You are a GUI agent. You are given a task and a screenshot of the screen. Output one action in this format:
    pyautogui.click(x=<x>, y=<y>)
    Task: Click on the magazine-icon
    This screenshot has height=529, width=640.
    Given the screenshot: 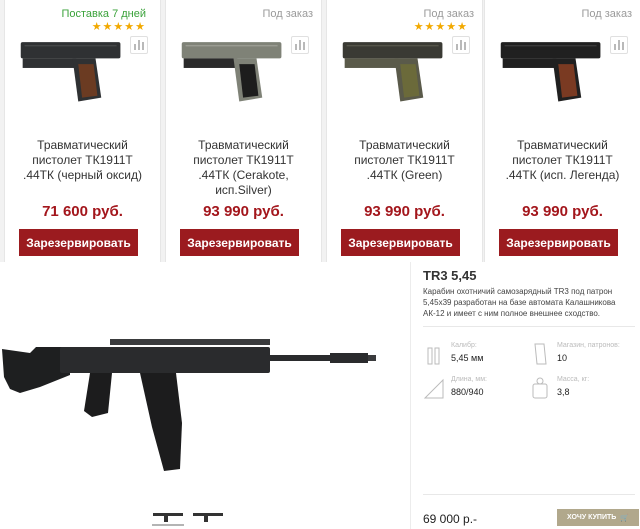 What is the action you would take?
    pyautogui.click(x=540, y=354)
    